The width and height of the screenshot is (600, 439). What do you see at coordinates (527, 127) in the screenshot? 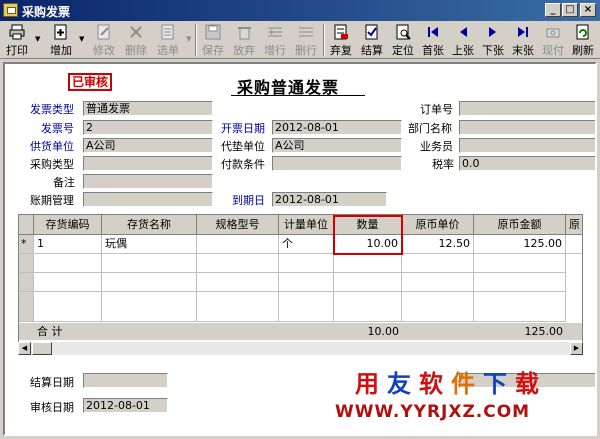
I see `department-field` at bounding box center [527, 127].